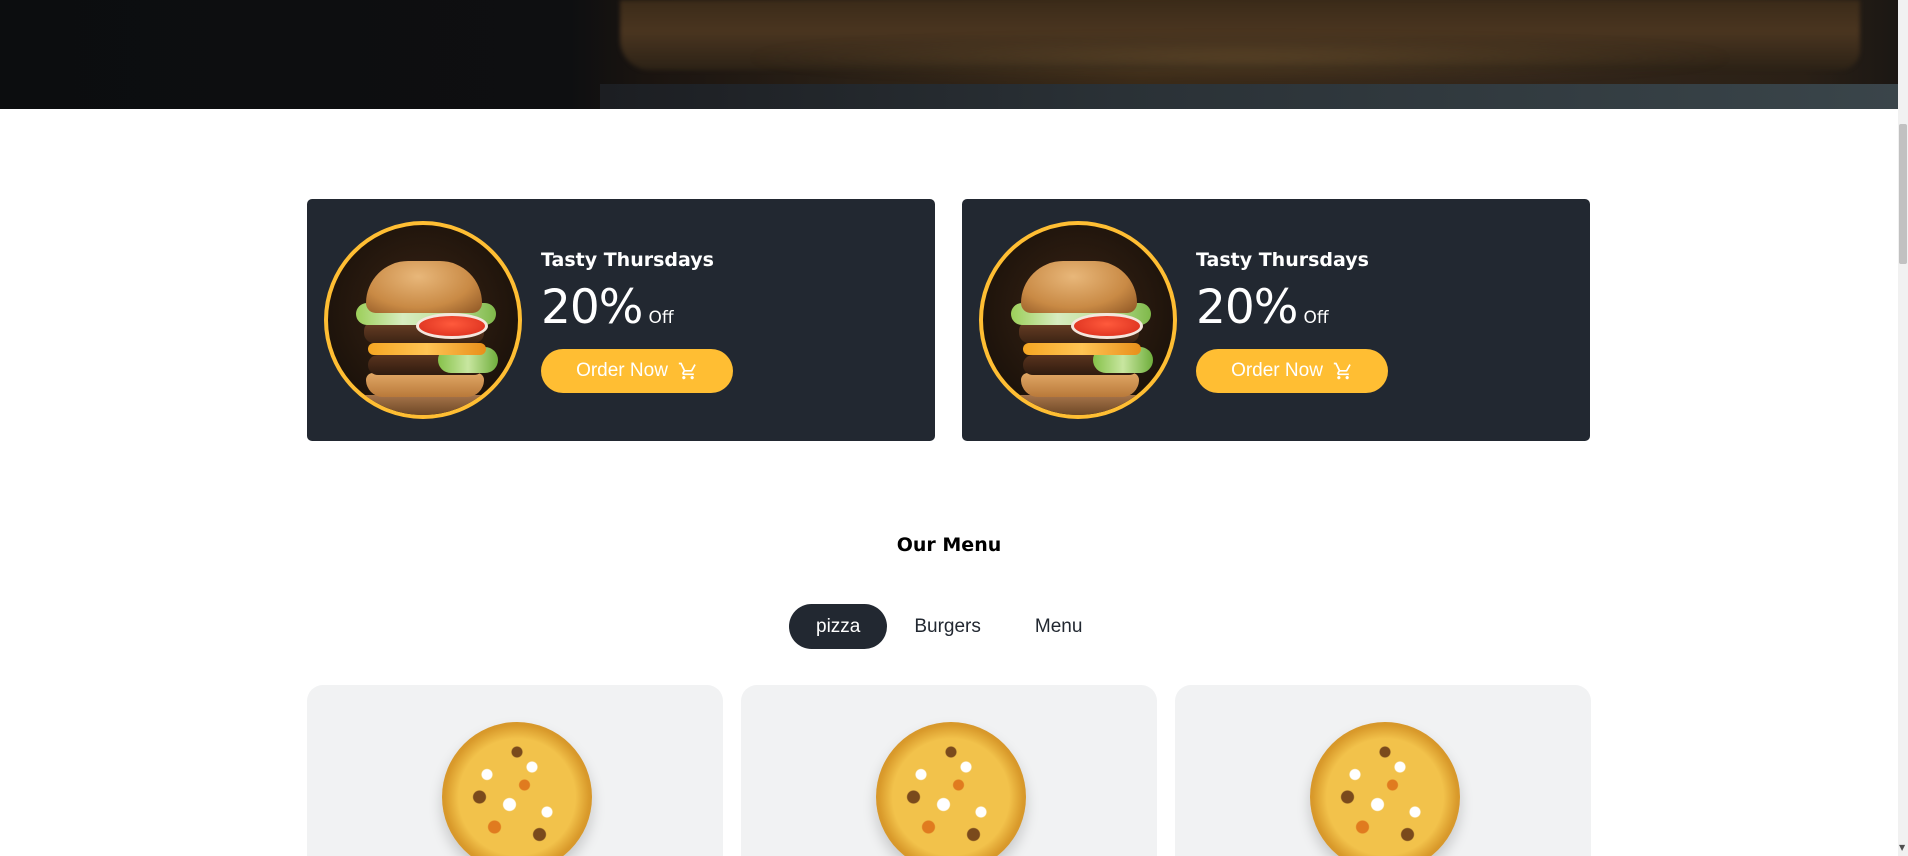  I want to click on filter-pizza: pizza, so click(838, 626).